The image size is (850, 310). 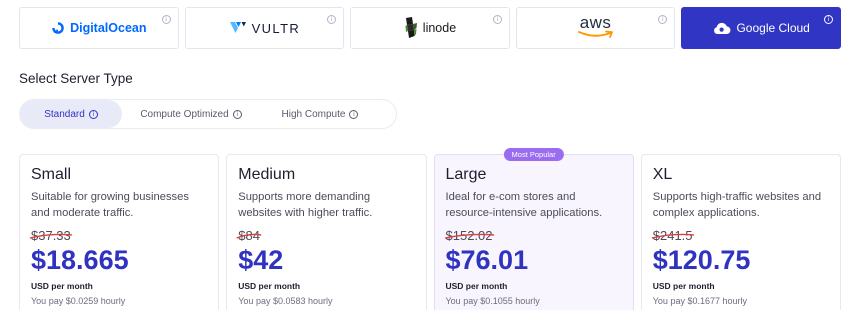 I want to click on provider-name: VULTR, so click(x=276, y=28).